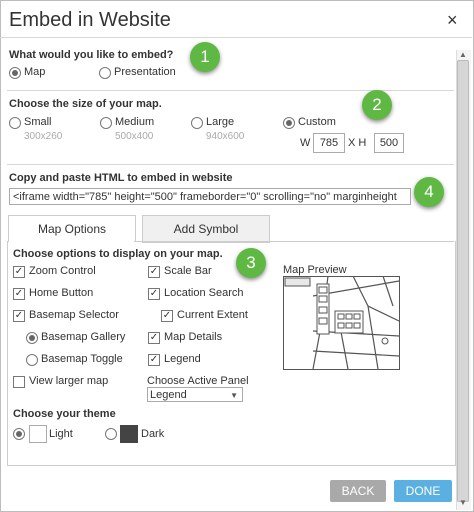  What do you see at coordinates (389, 143) in the screenshot?
I see `height-input: 500` at bounding box center [389, 143].